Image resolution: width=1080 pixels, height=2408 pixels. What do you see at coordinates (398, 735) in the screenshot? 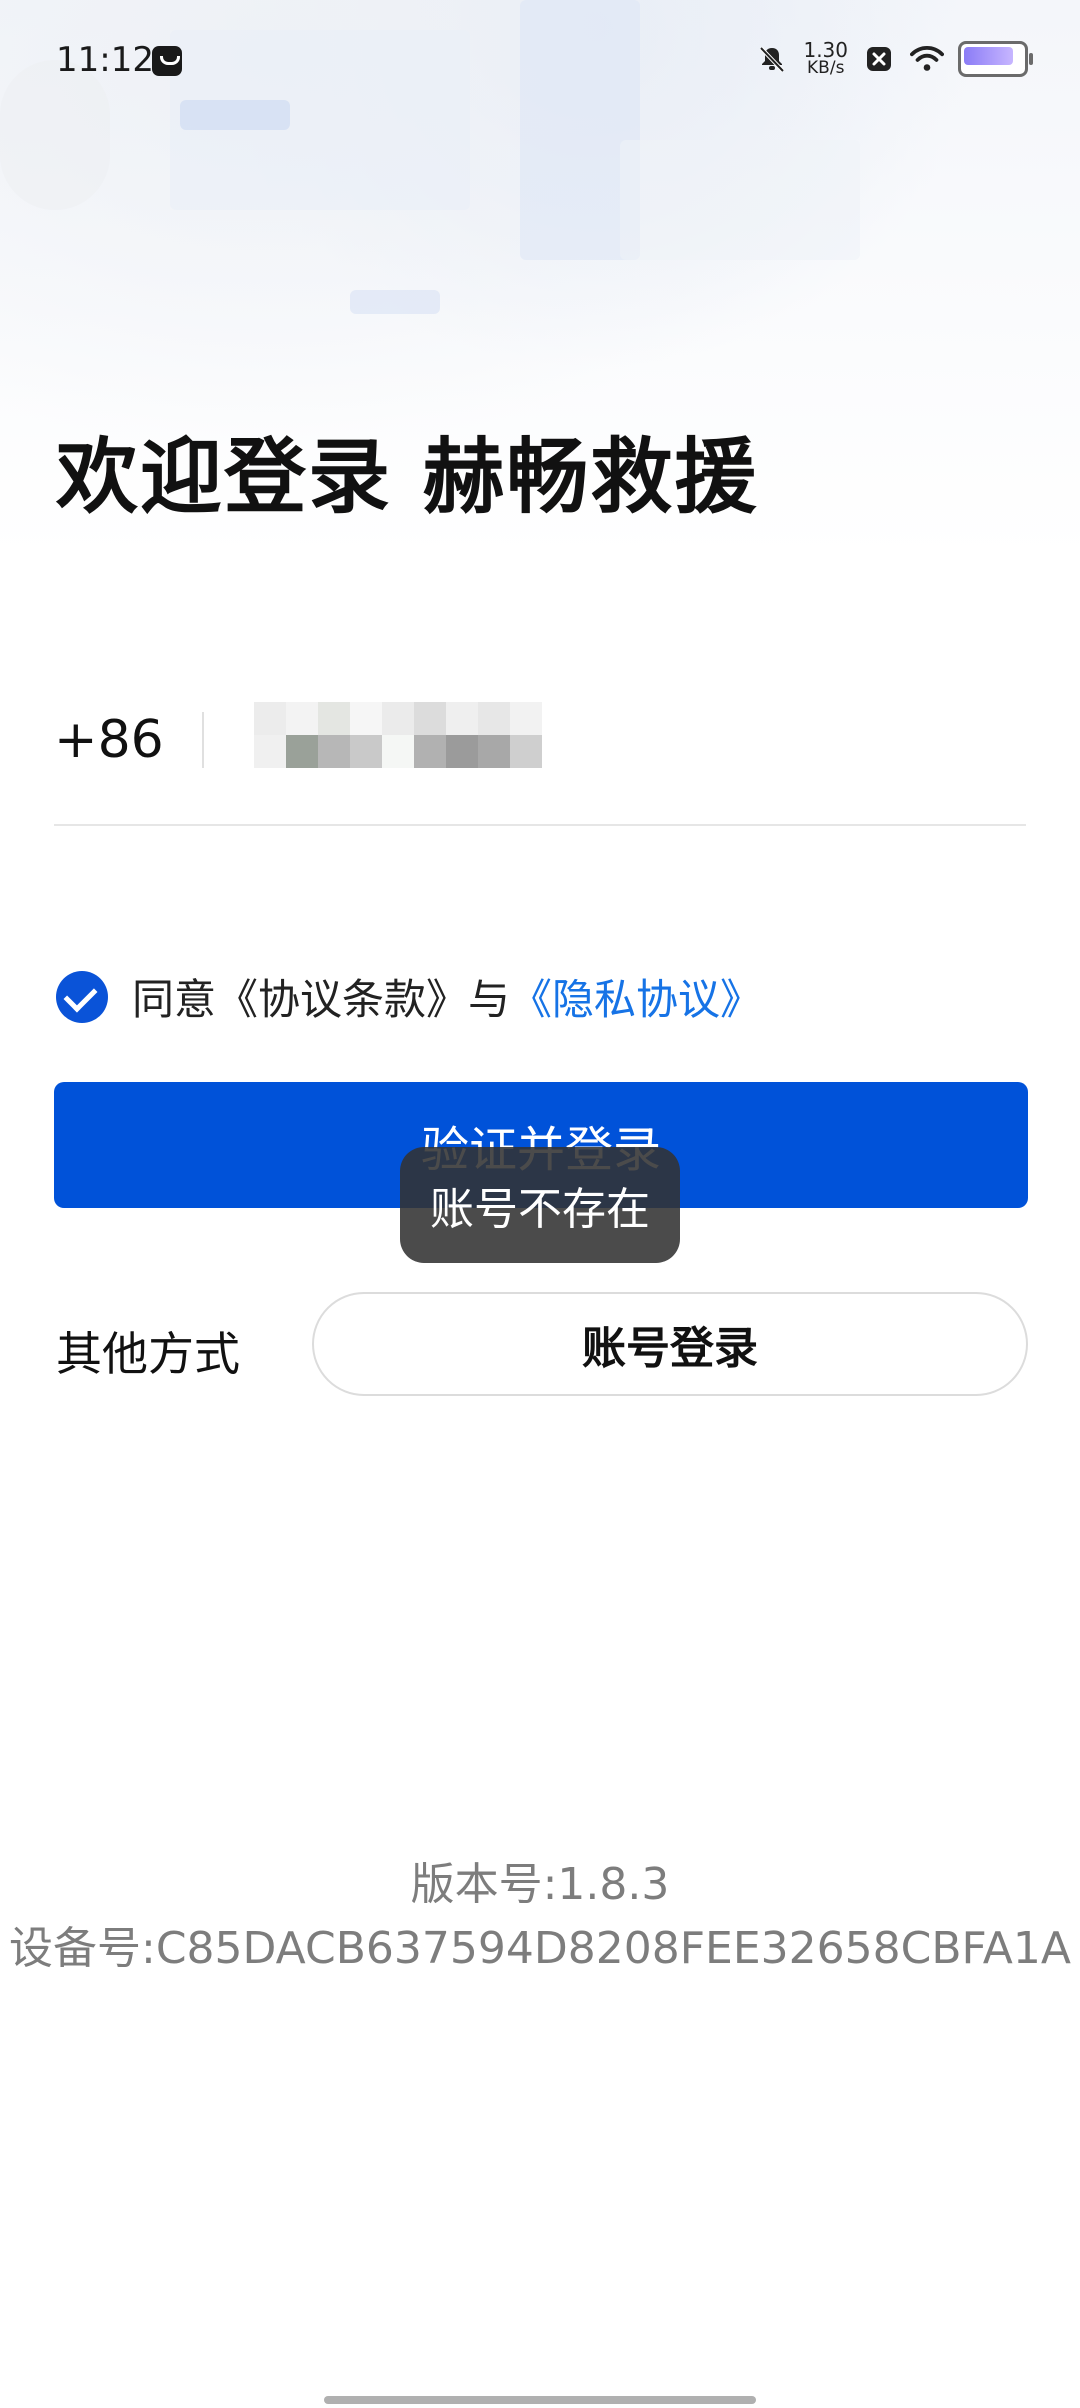
I see `phone-number-masked` at bounding box center [398, 735].